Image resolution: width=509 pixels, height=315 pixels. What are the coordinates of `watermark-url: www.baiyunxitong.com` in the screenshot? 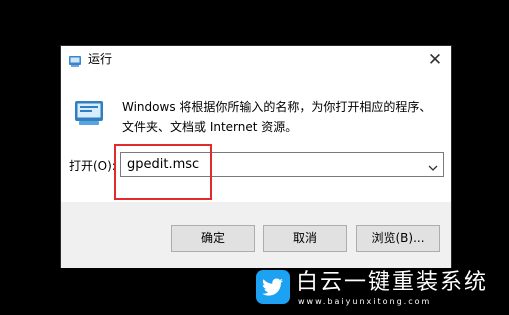 It's located at (365, 301).